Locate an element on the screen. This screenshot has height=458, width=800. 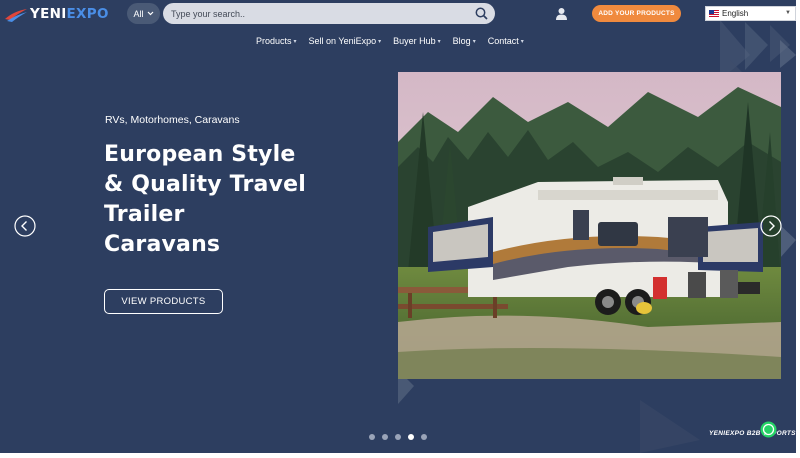
search-category-select: All is located at coordinates (143, 13).